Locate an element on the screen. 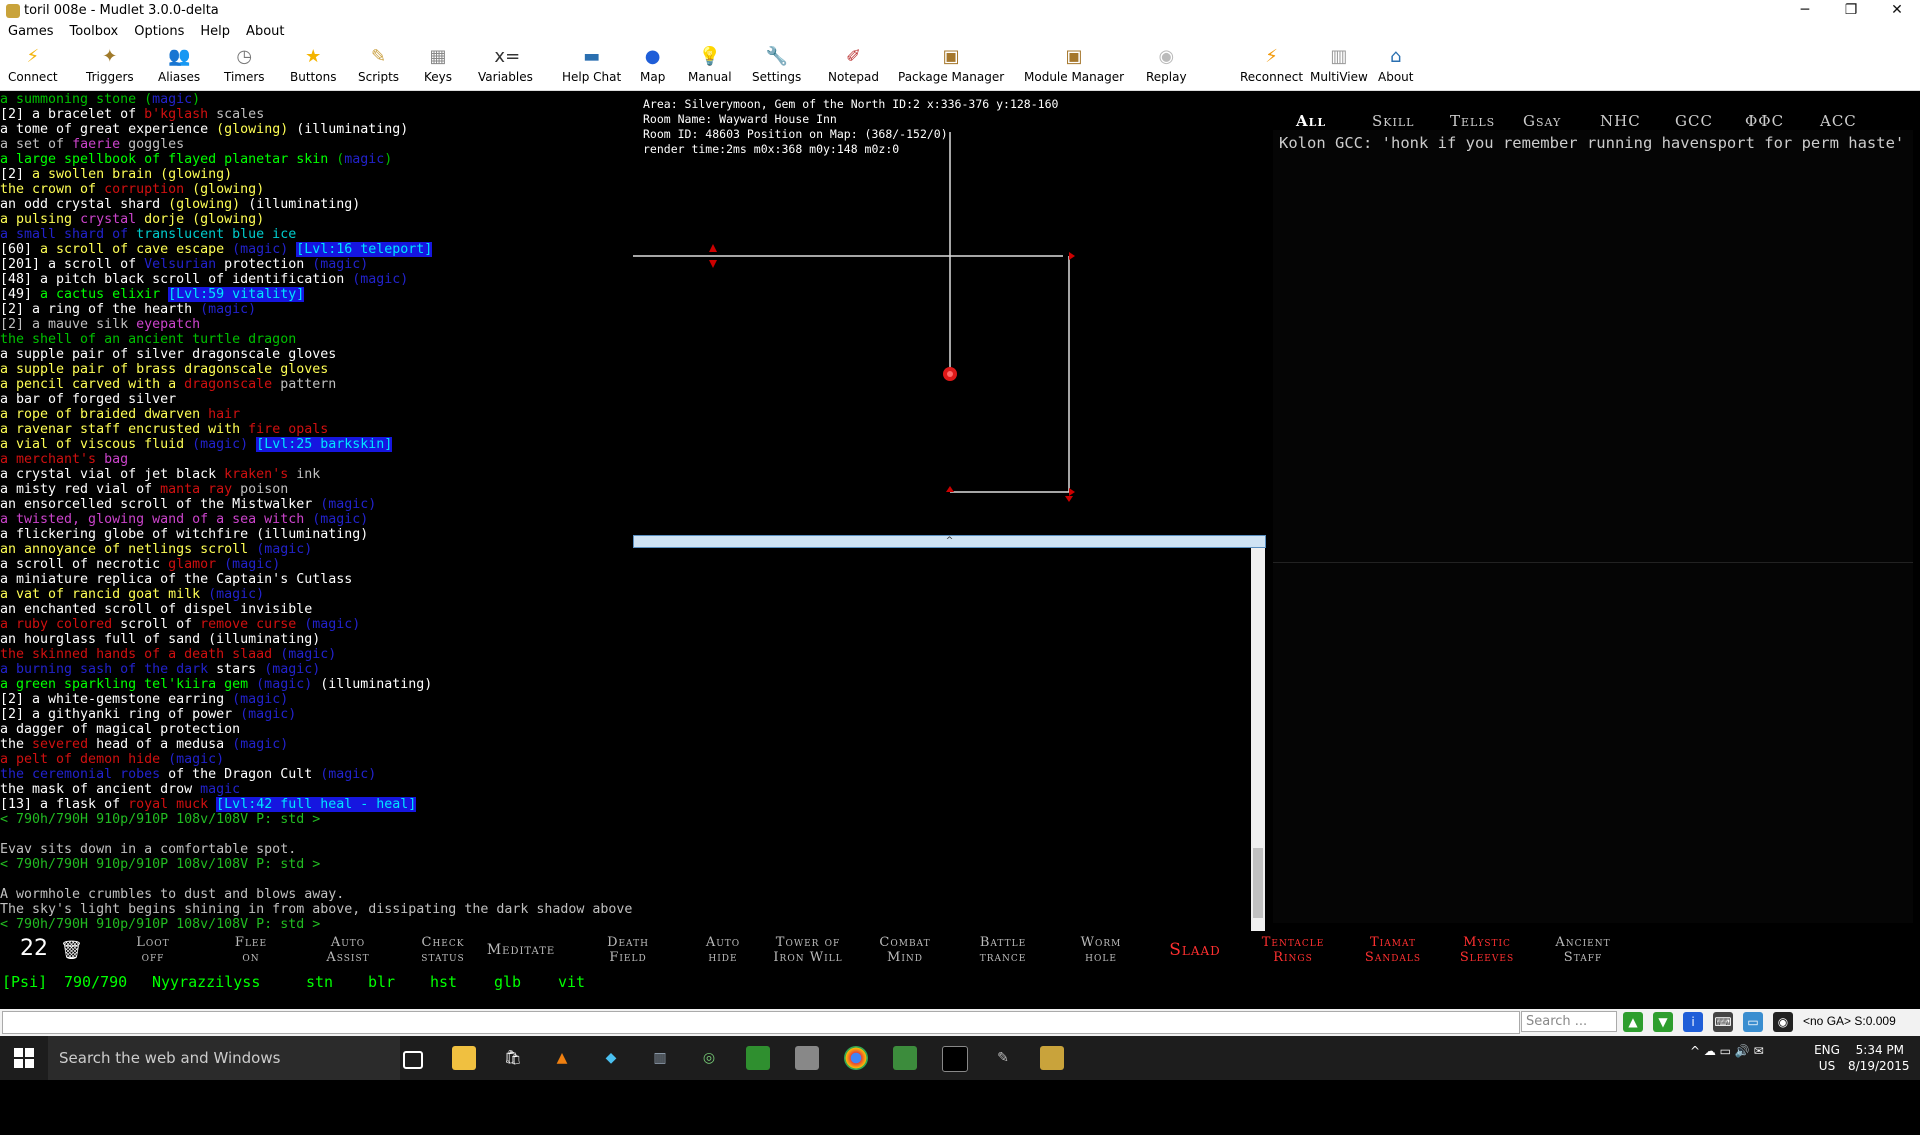  database-icon is located at coordinates (807, 1058).